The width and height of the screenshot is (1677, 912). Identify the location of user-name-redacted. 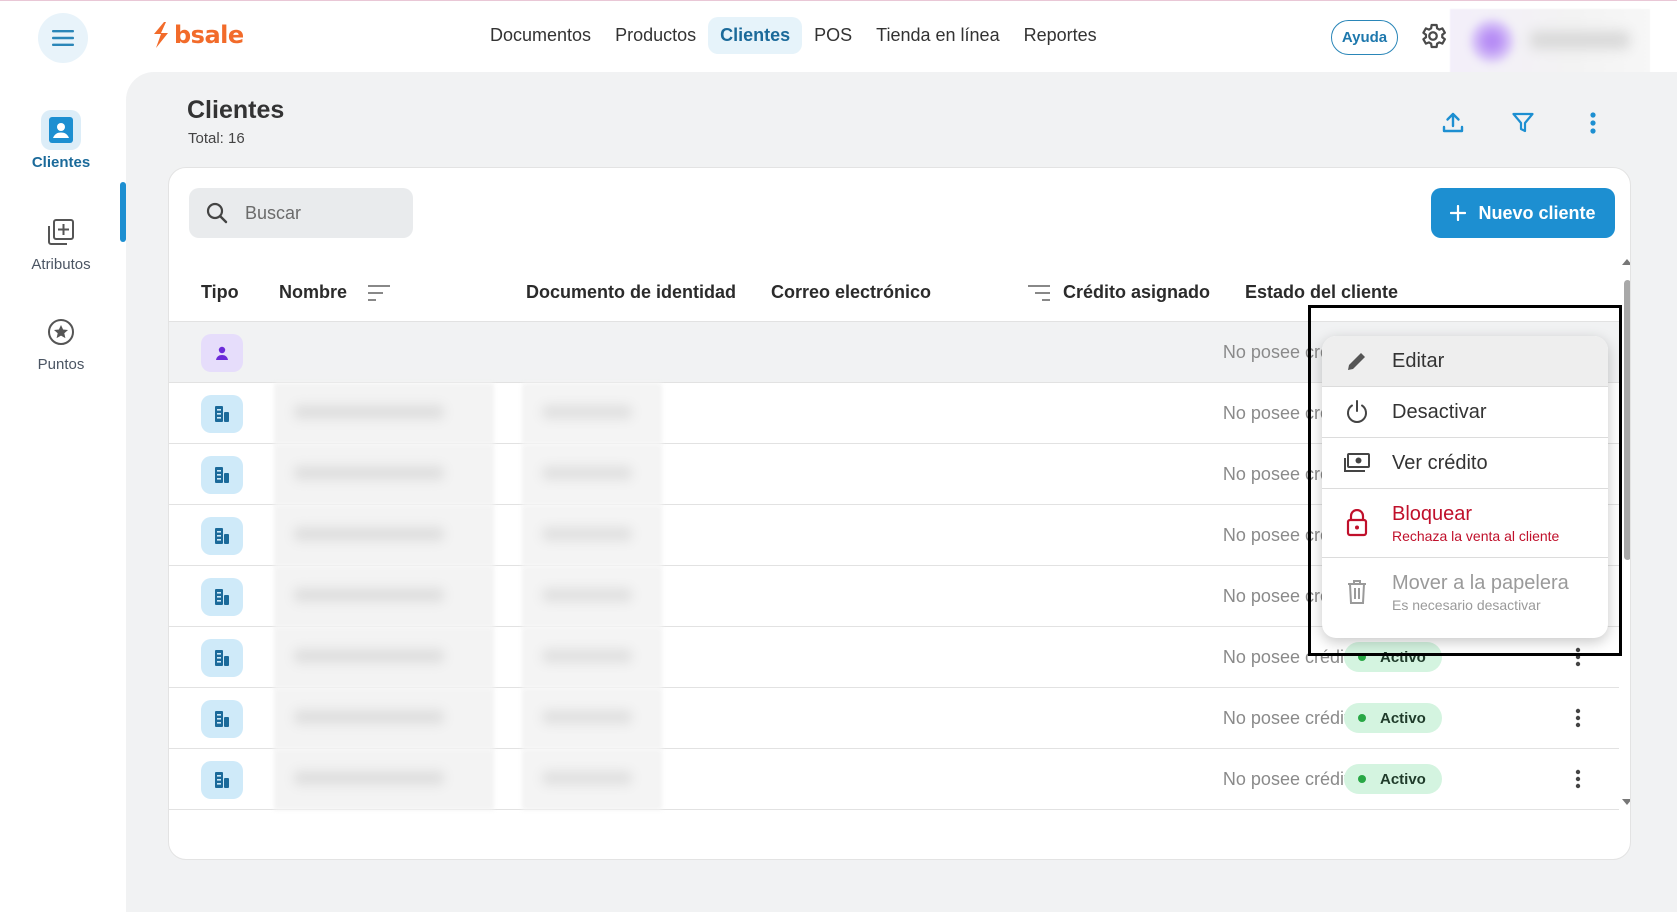
(1580, 40).